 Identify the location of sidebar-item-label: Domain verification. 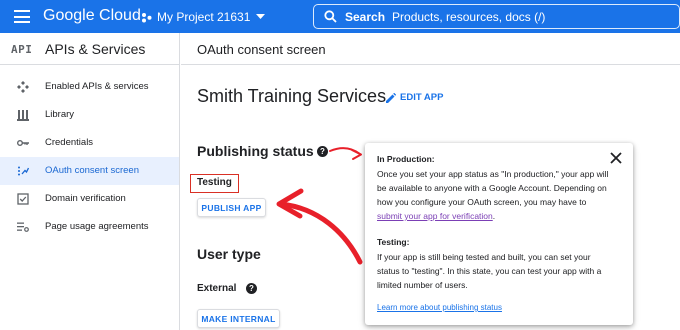
(85, 198).